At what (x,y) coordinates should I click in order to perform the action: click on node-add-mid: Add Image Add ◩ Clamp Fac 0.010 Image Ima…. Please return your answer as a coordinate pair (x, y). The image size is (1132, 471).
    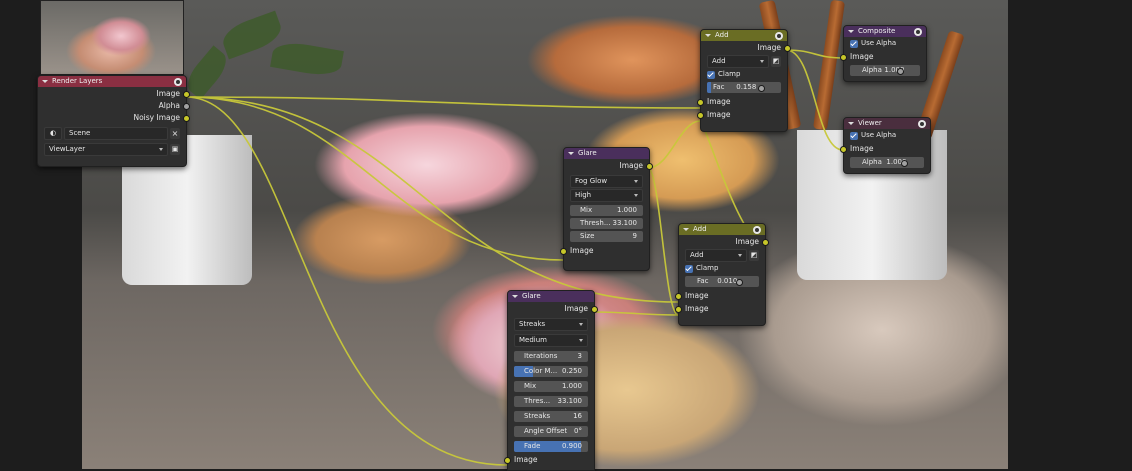
    Looking at the image, I should click on (722, 274).